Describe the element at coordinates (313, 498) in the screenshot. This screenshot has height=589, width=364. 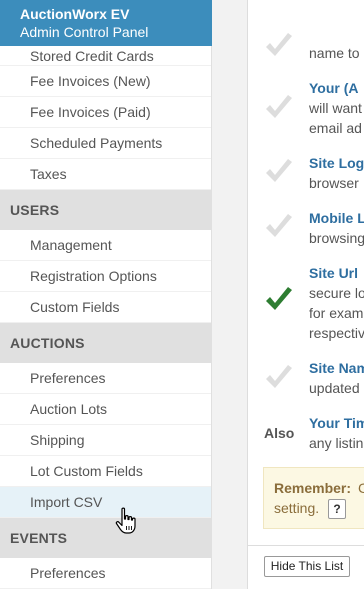
I see `remember-notice: Remember: C setting. ?` at that location.